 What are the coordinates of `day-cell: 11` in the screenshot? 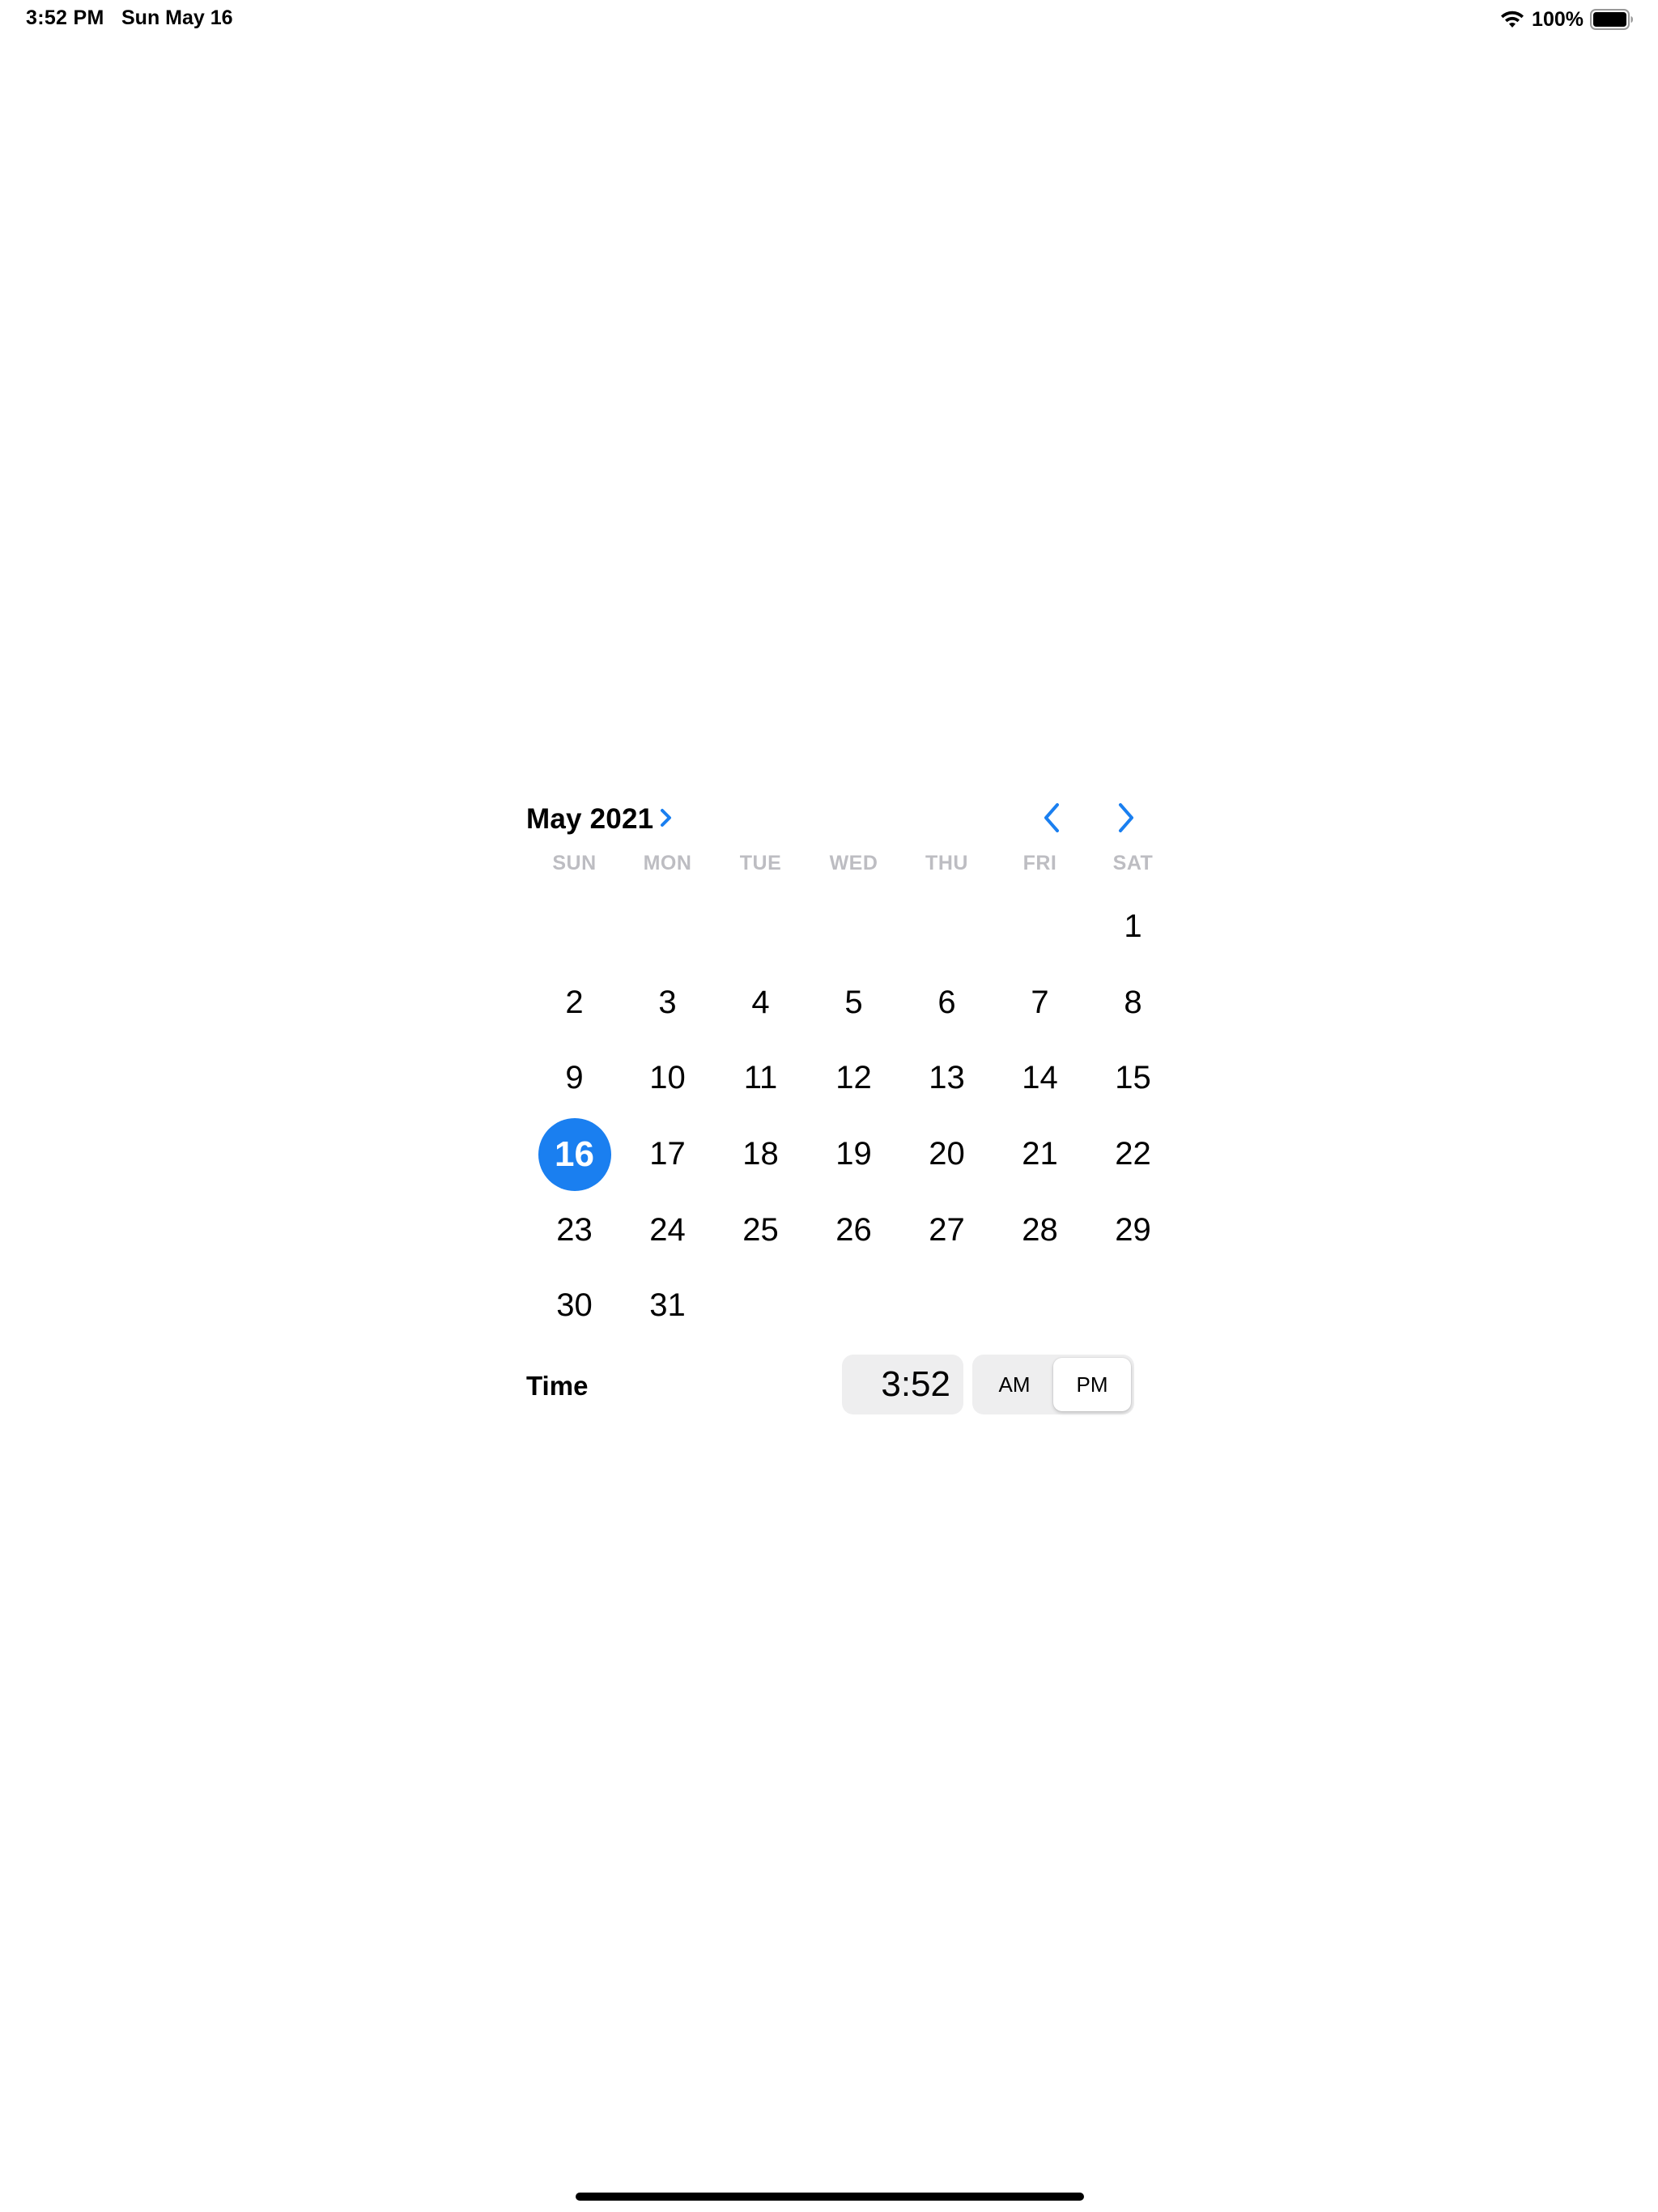 It's located at (760, 1079).